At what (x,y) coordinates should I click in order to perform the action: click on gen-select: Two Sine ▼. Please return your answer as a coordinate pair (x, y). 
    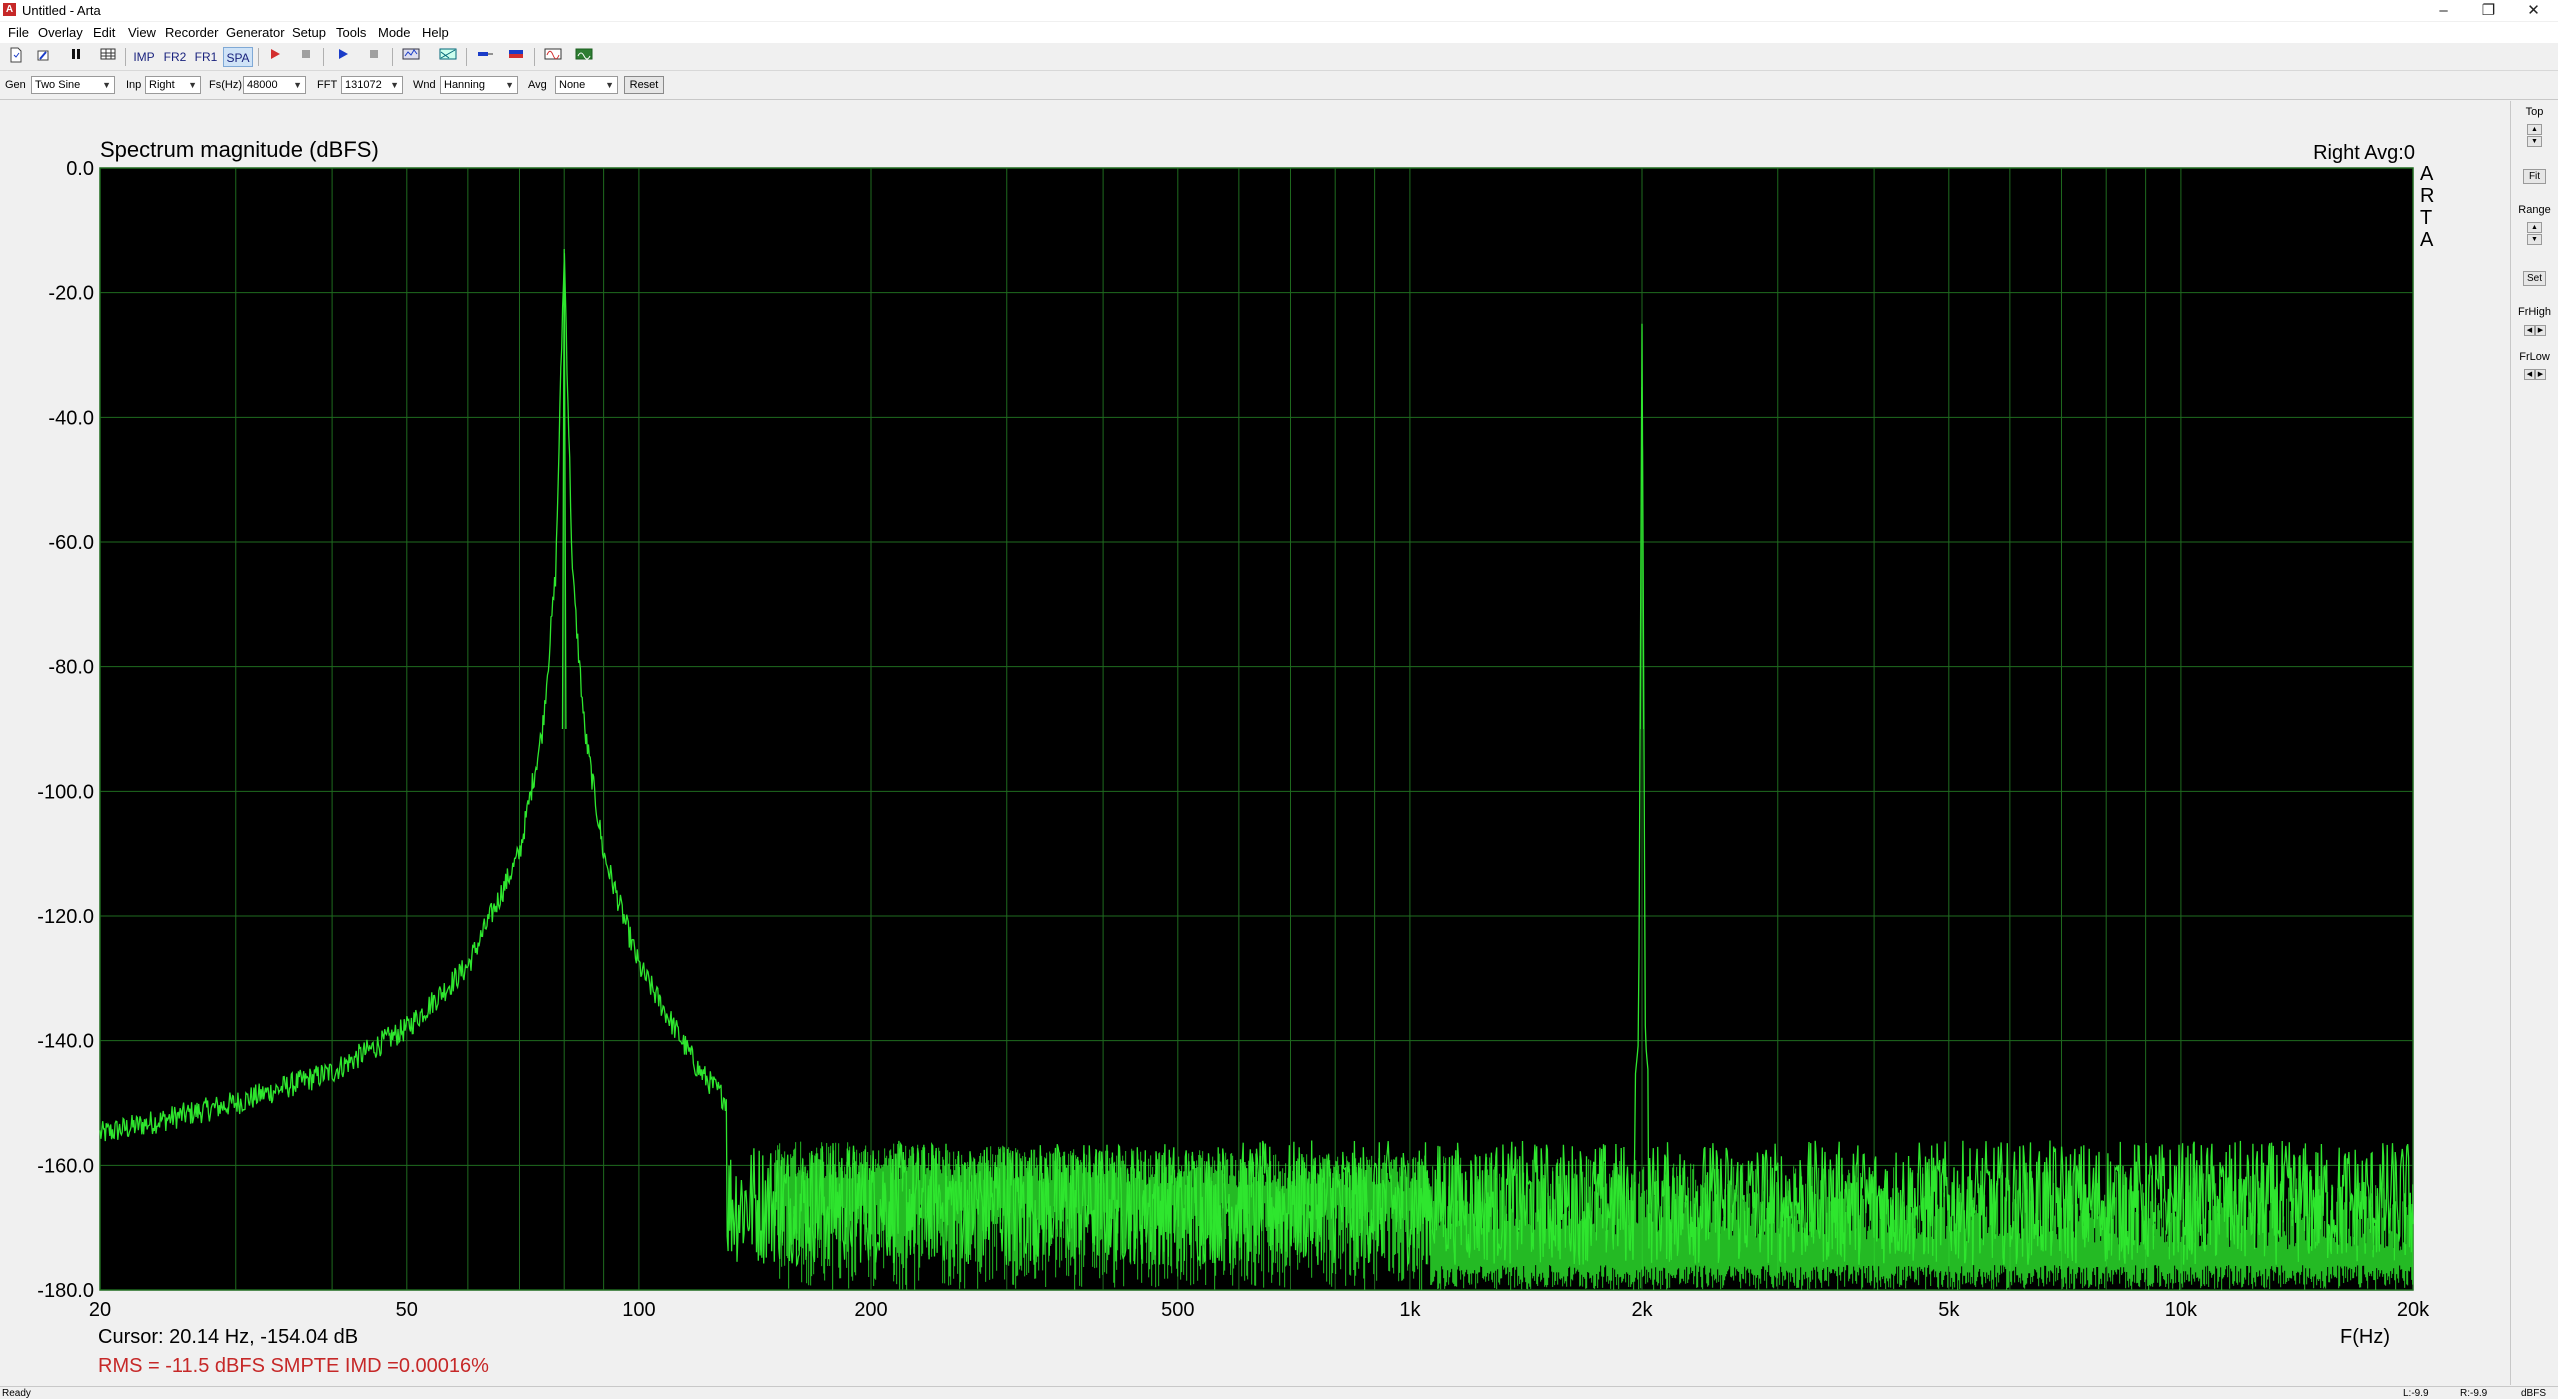
    Looking at the image, I should click on (73, 85).